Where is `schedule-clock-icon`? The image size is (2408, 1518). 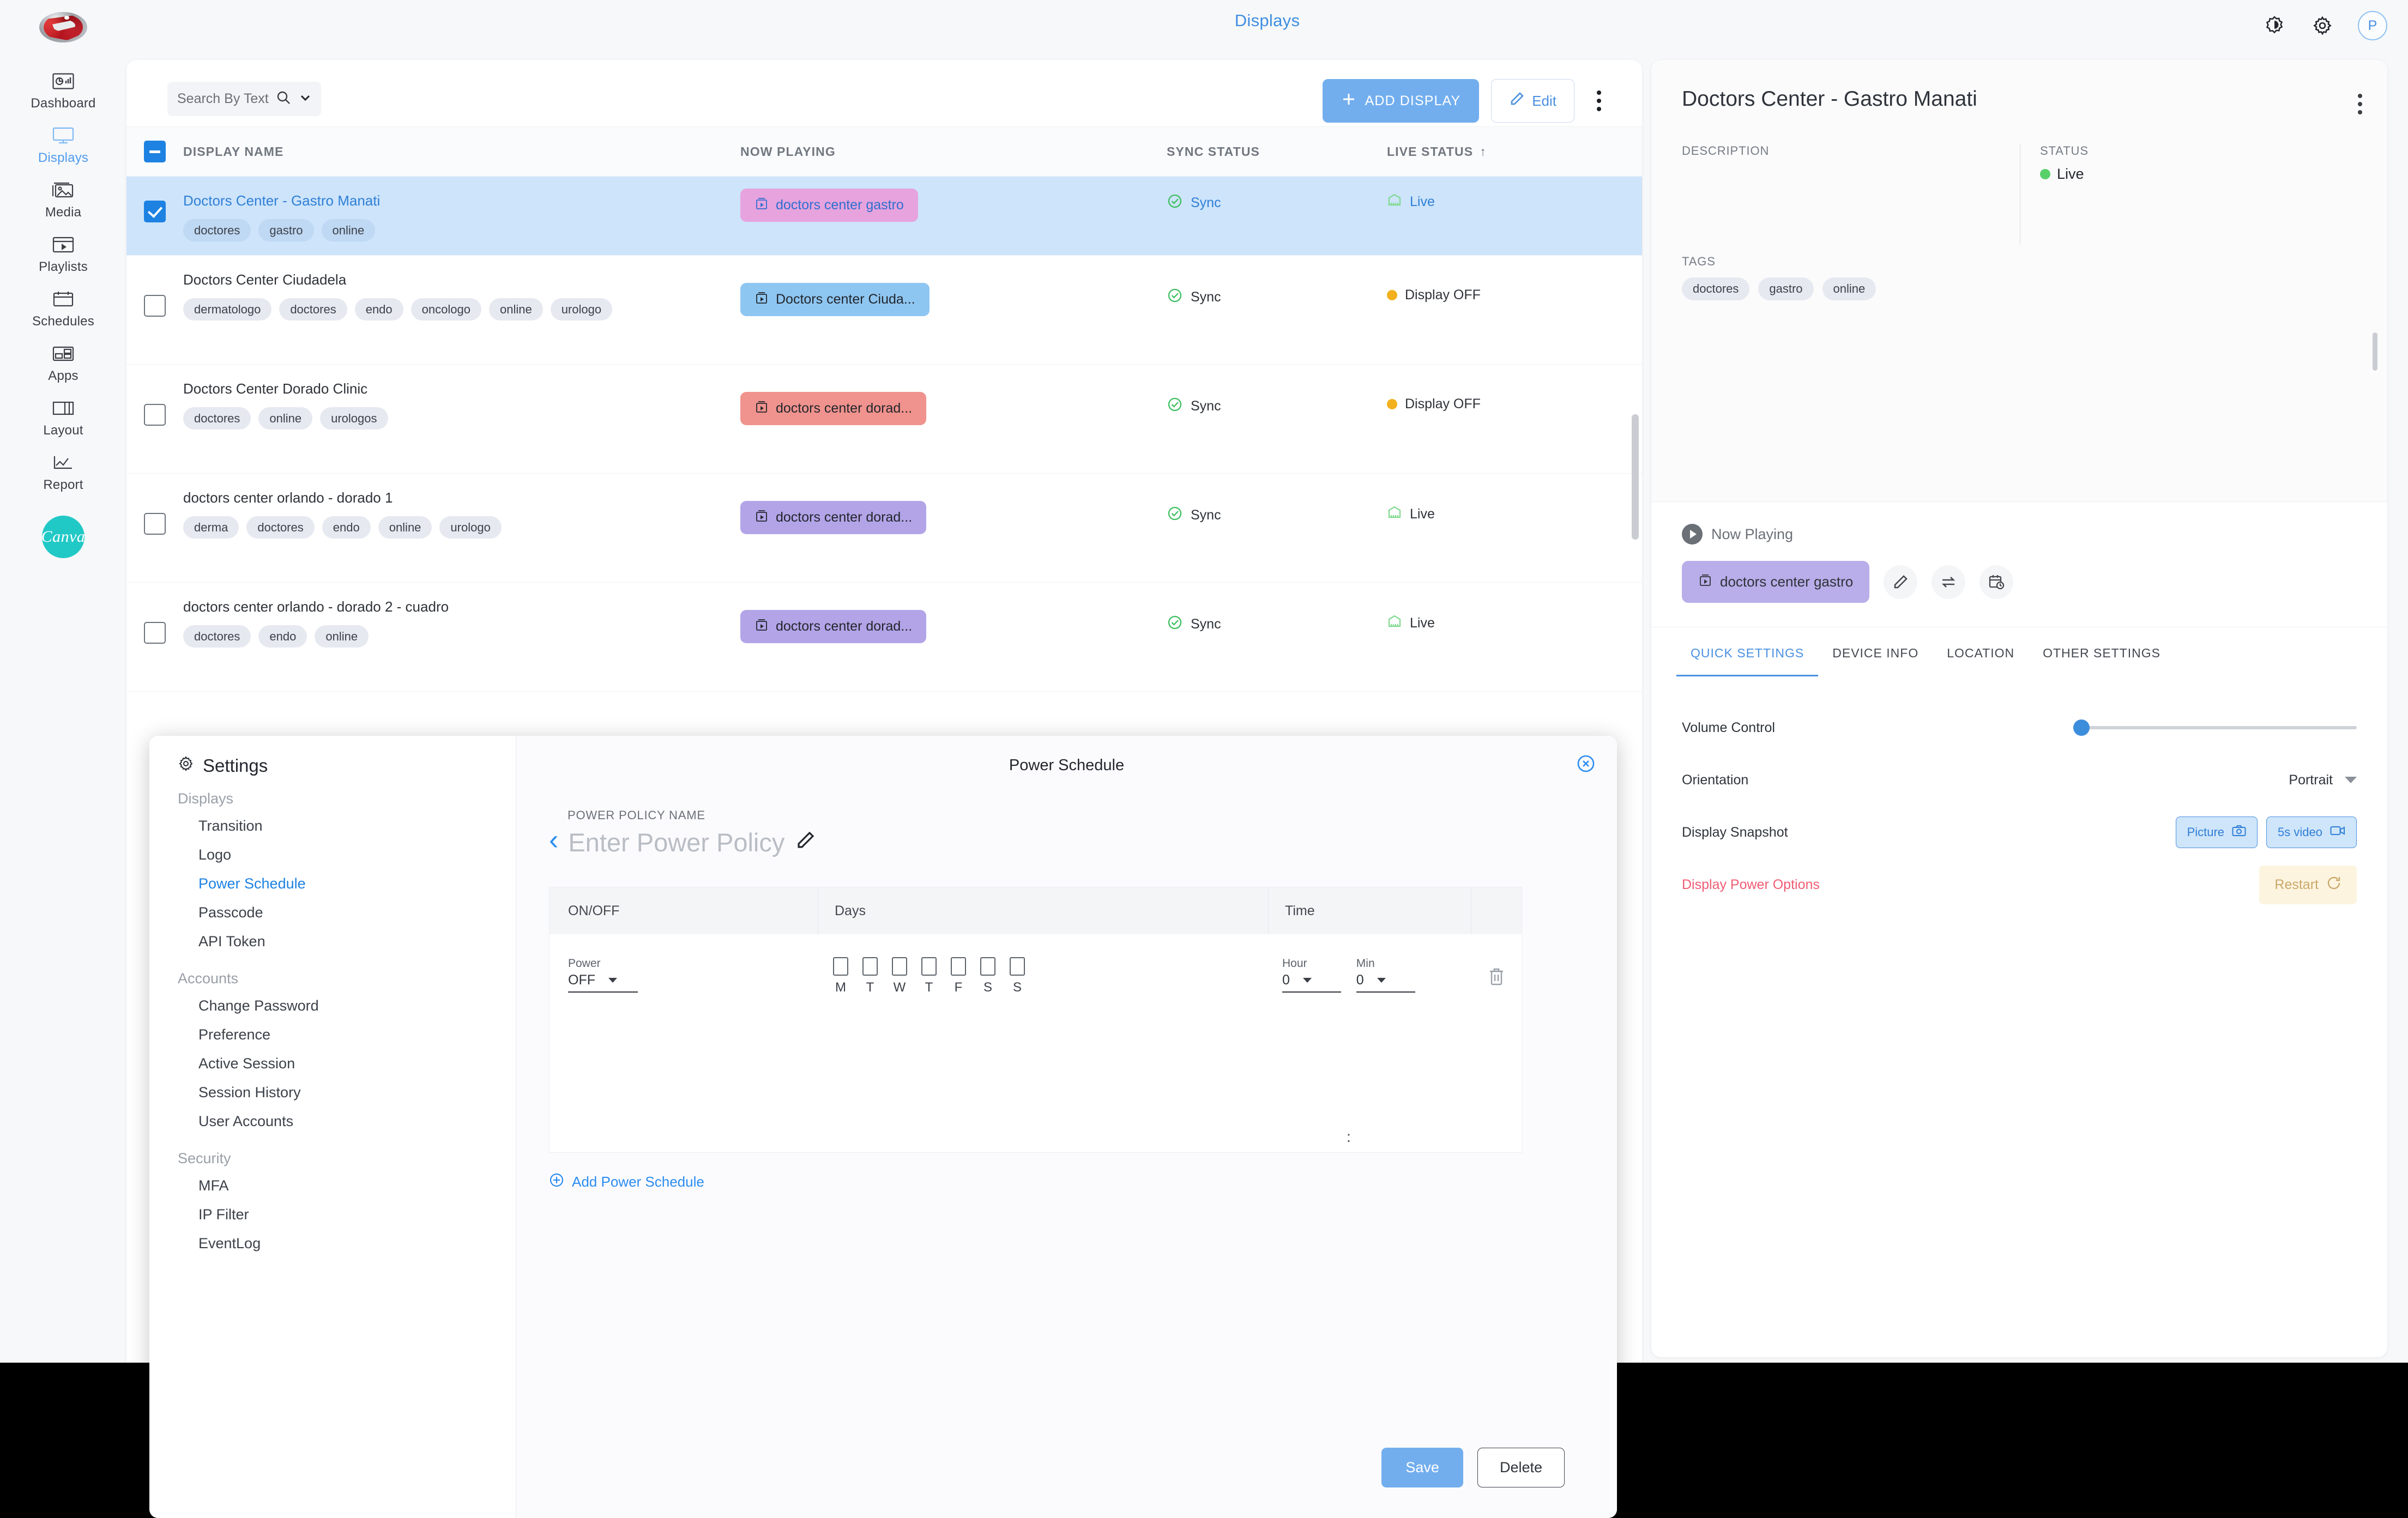
schedule-clock-icon is located at coordinates (1997, 582).